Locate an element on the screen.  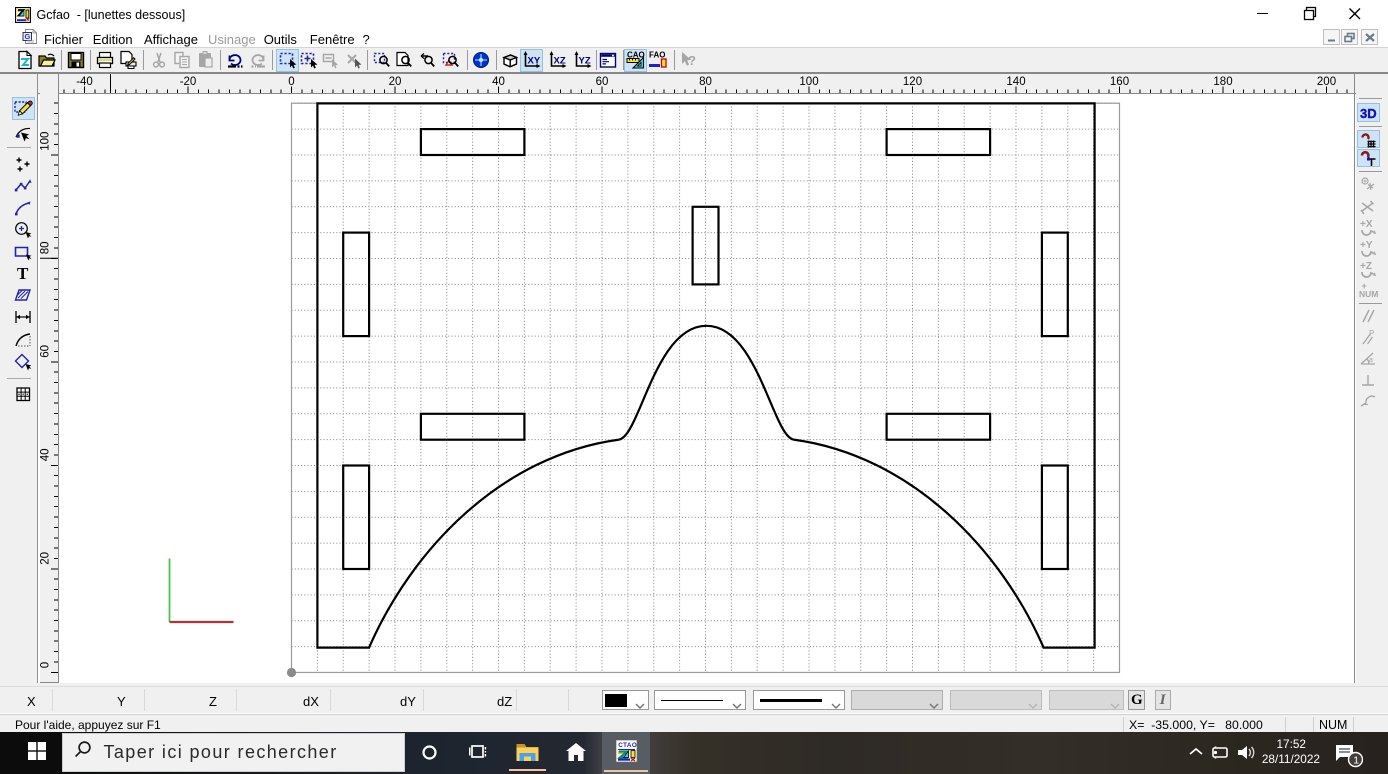
svg-text: 140 is located at coordinates (1015, 82).